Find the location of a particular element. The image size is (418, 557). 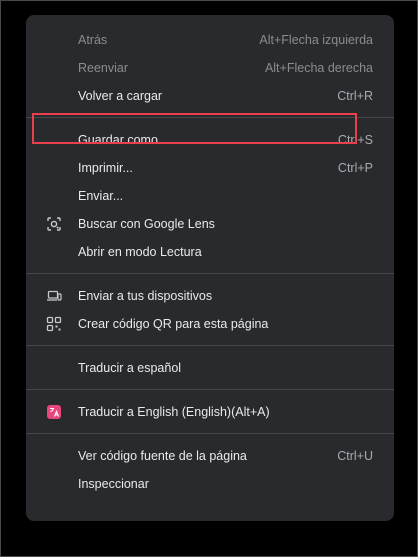

menu-item-shortcut: Ctrl+S is located at coordinates (355, 140).